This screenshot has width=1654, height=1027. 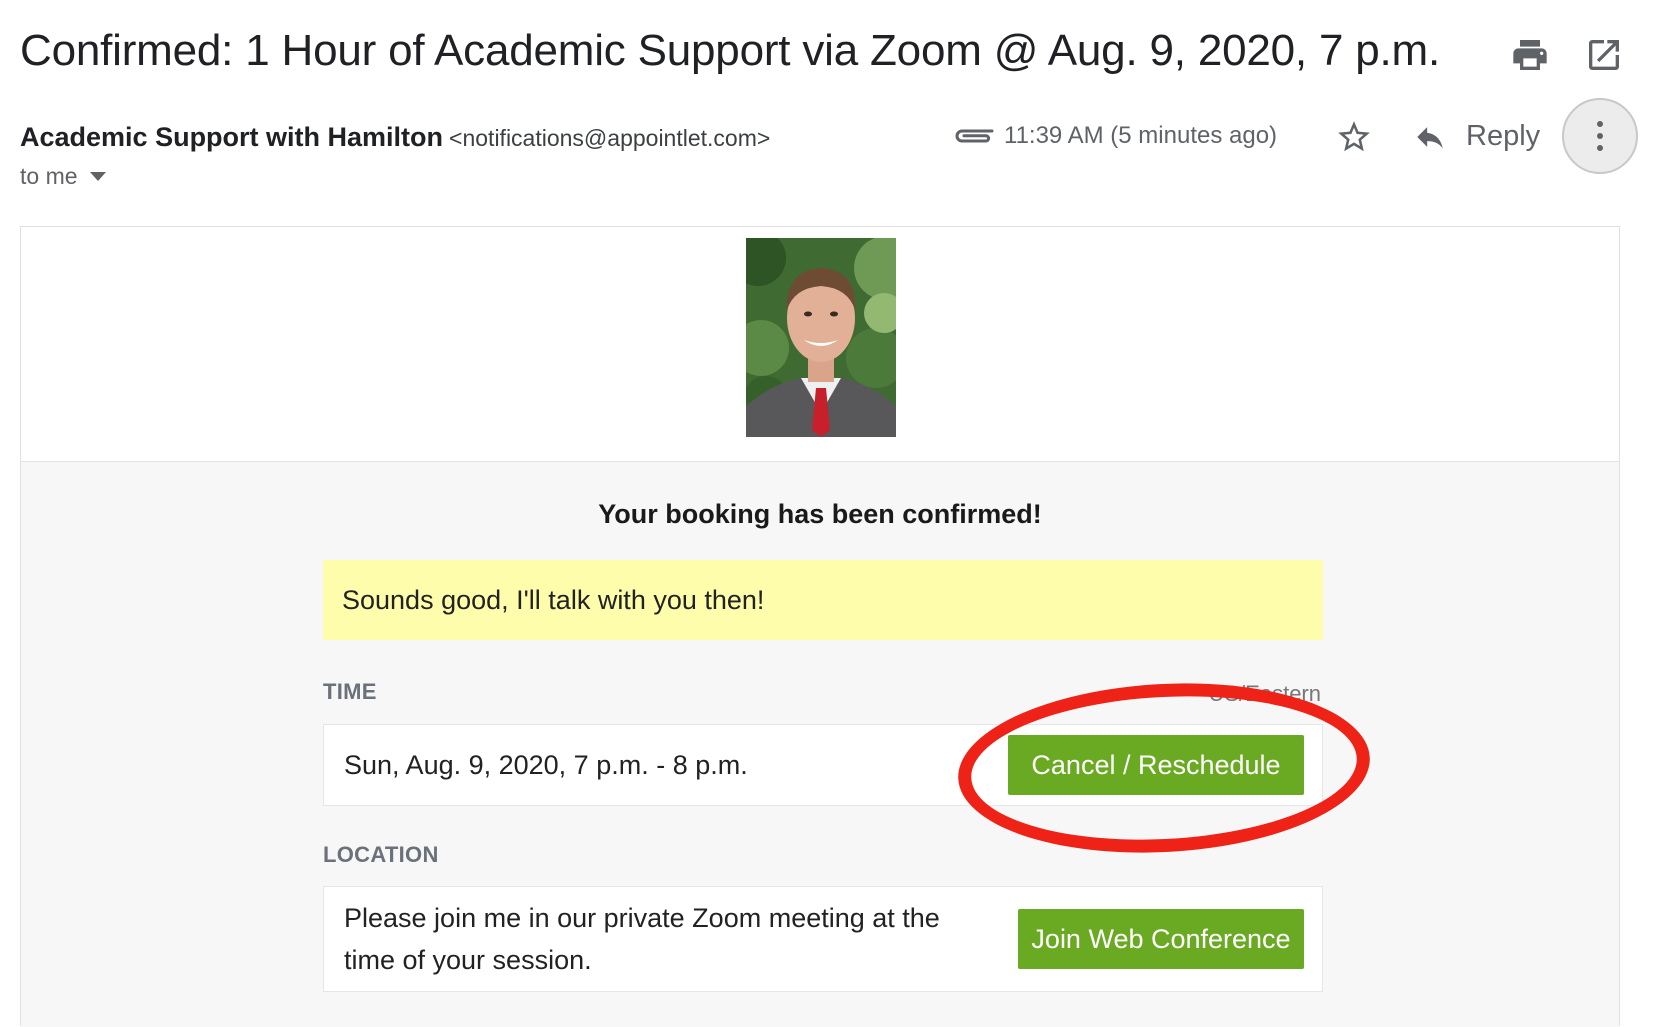 I want to click on time-section-label: TIME, so click(x=350, y=691).